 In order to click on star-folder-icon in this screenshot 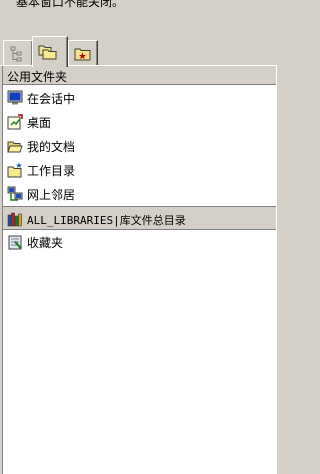, I will do `click(82, 54)`.